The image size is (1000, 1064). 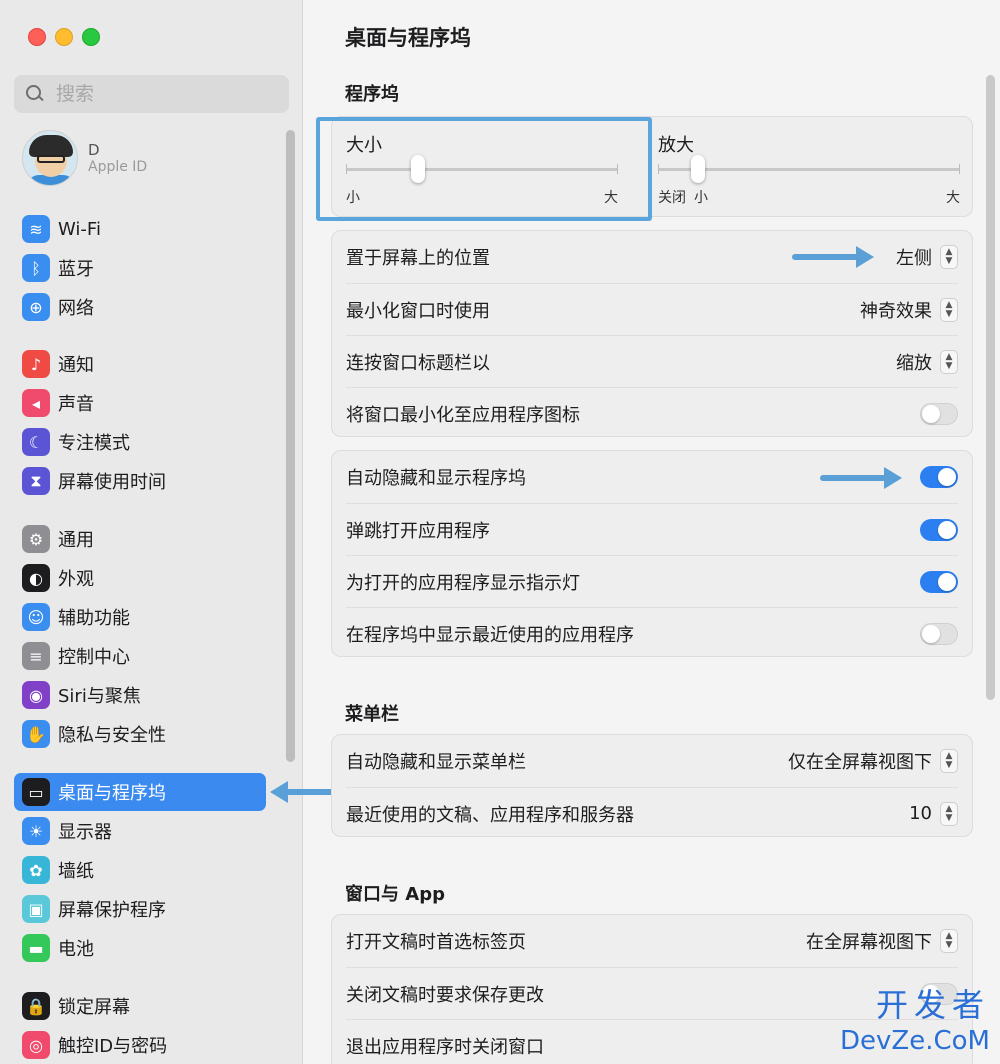 I want to click on row-label: 自动隐藏和显示菜单栏, so click(x=436, y=762).